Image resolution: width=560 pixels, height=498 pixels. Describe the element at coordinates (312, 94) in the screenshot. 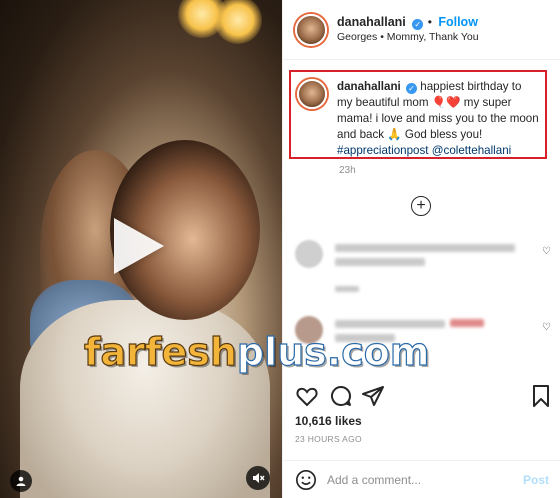

I see `caption-avatar` at that location.